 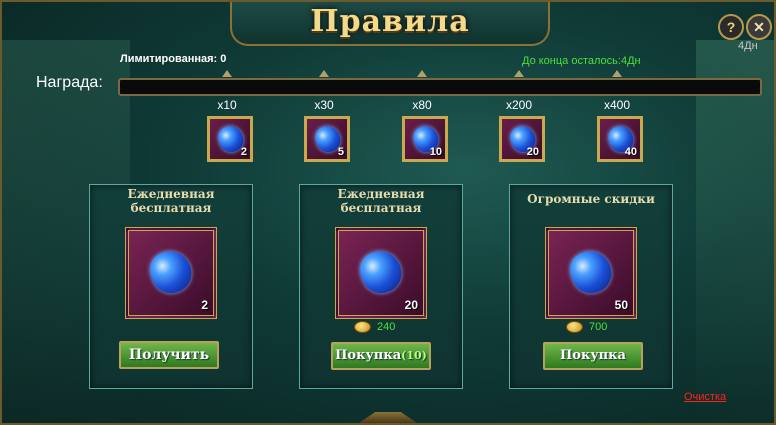 I want to click on buy-limit-count: (10), so click(x=414, y=355).